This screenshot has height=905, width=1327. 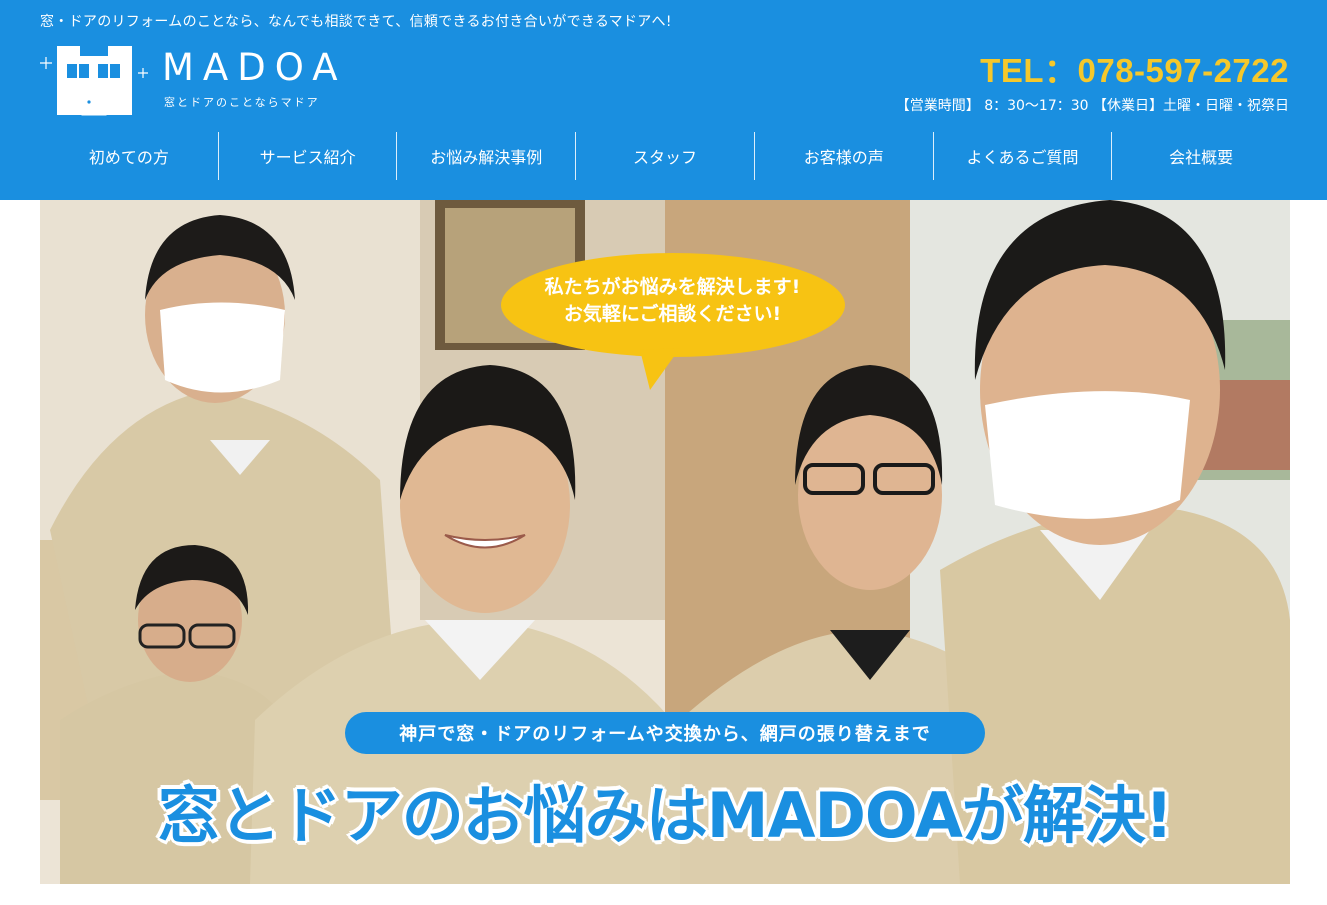 I want to click on nav-item-faq: よくあるご質問, so click(x=1022, y=156).